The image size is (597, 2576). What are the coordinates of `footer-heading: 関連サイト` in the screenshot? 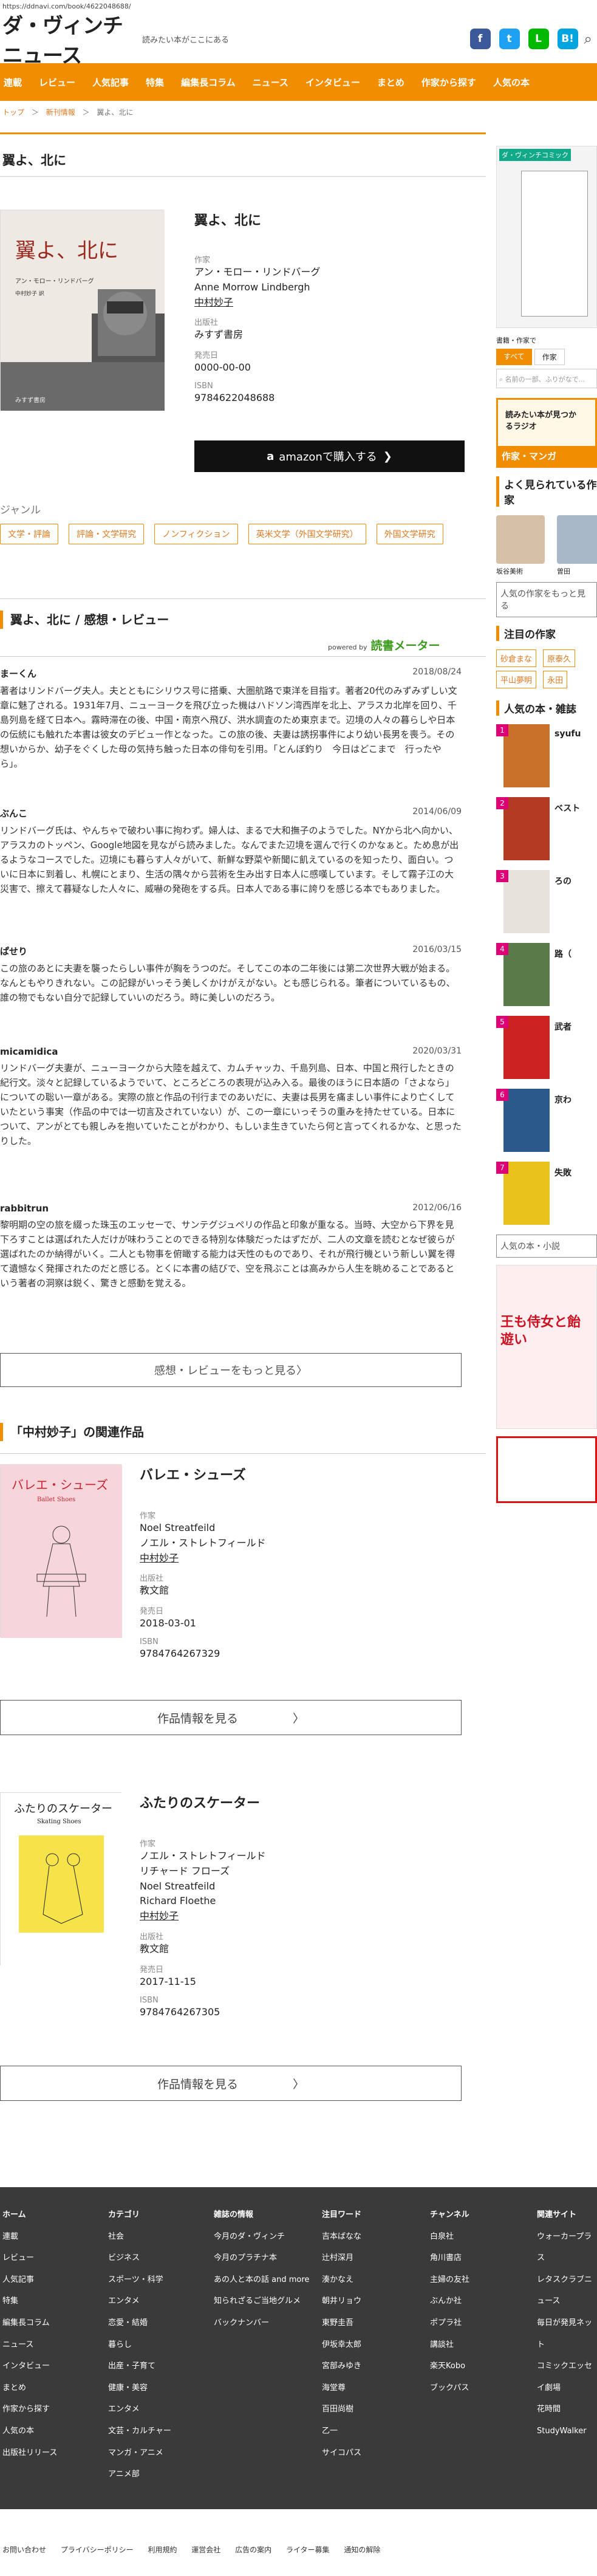 It's located at (567, 2215).